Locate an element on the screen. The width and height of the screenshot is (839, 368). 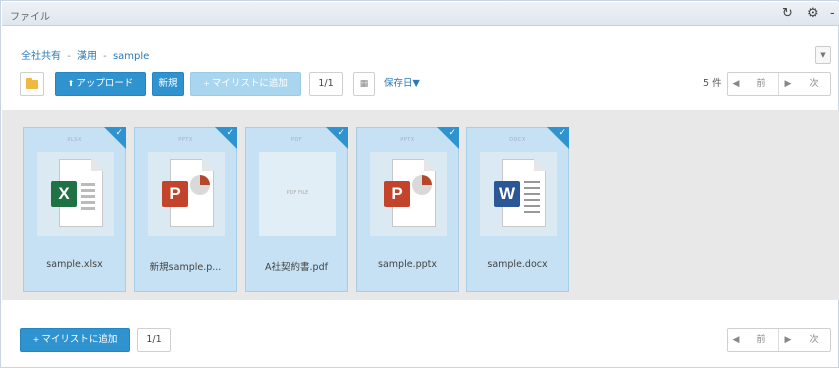
file-name: sample.pptx is located at coordinates (407, 264).